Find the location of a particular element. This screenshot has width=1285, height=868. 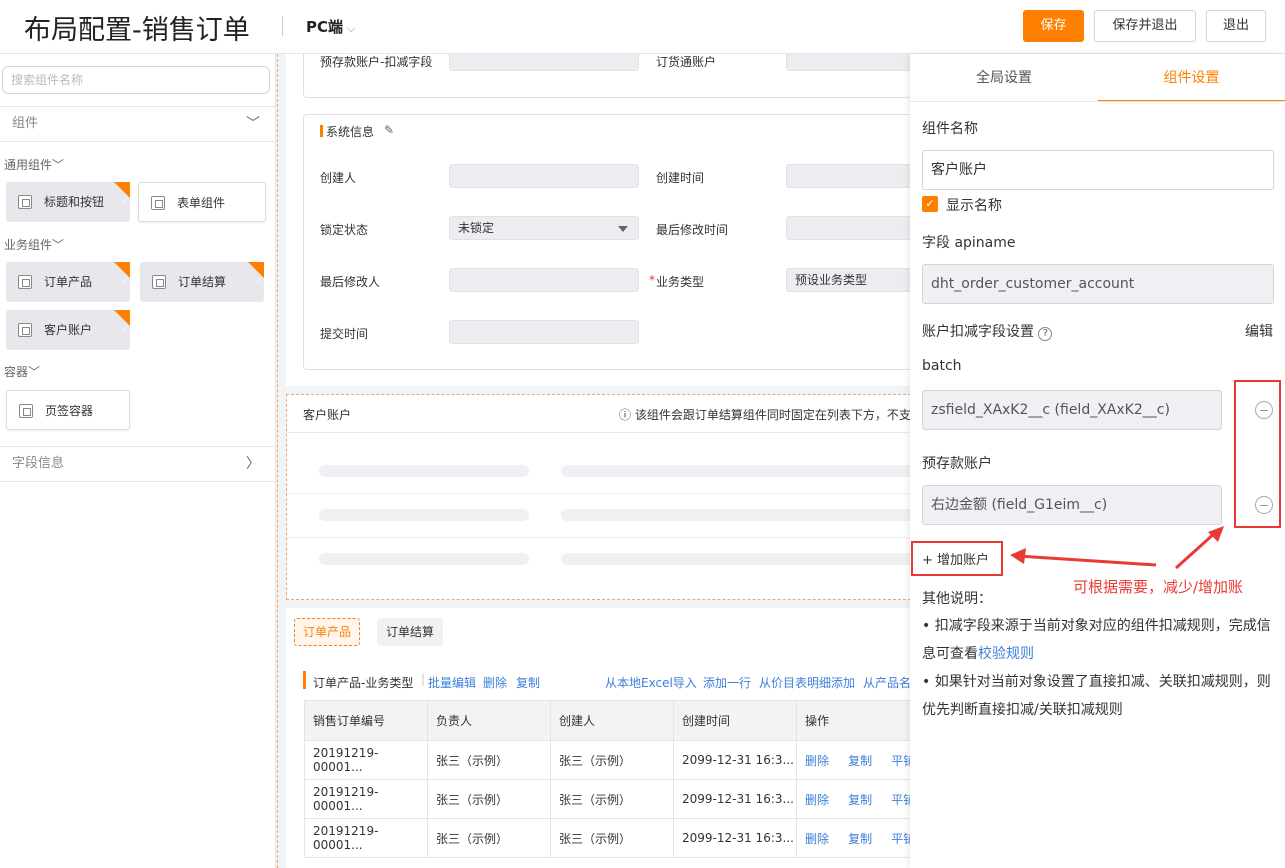

field-label: 订货通账户 is located at coordinates (686, 62).